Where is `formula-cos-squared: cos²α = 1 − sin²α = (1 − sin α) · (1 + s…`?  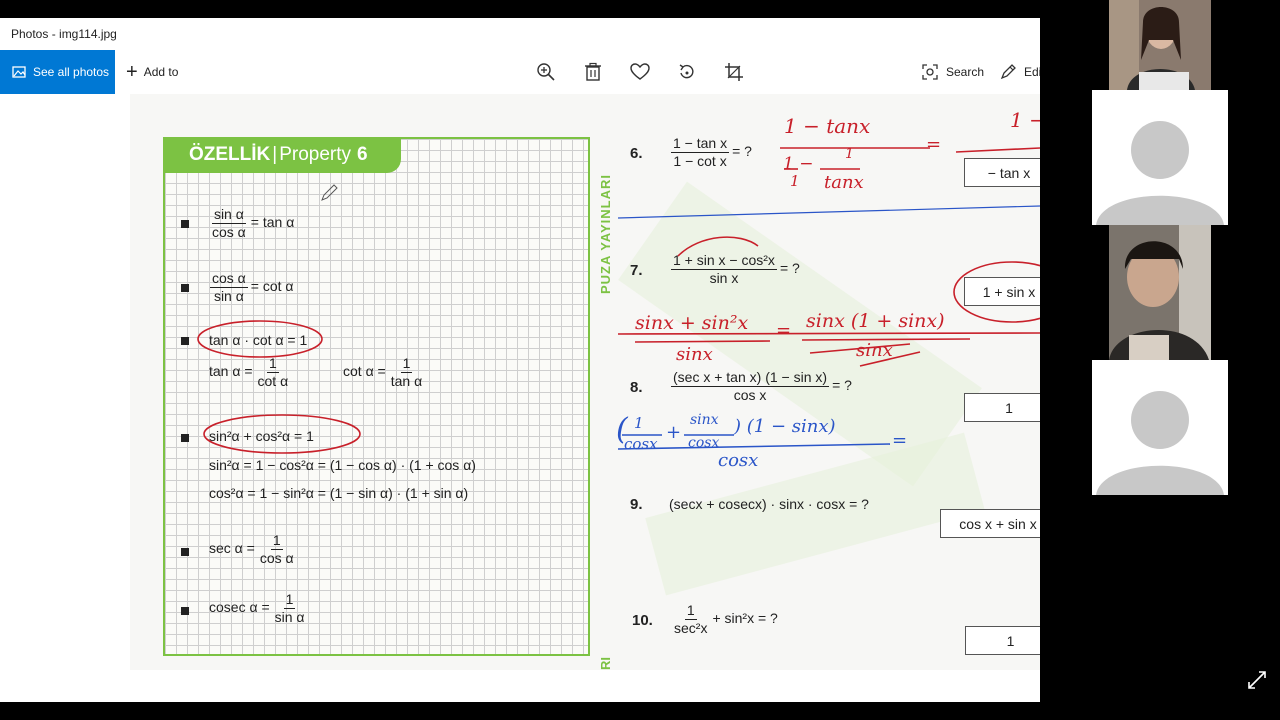 formula-cos-squared: cos²α = 1 − sin²α = (1 − sin α) · (1 + s… is located at coordinates (339, 493).